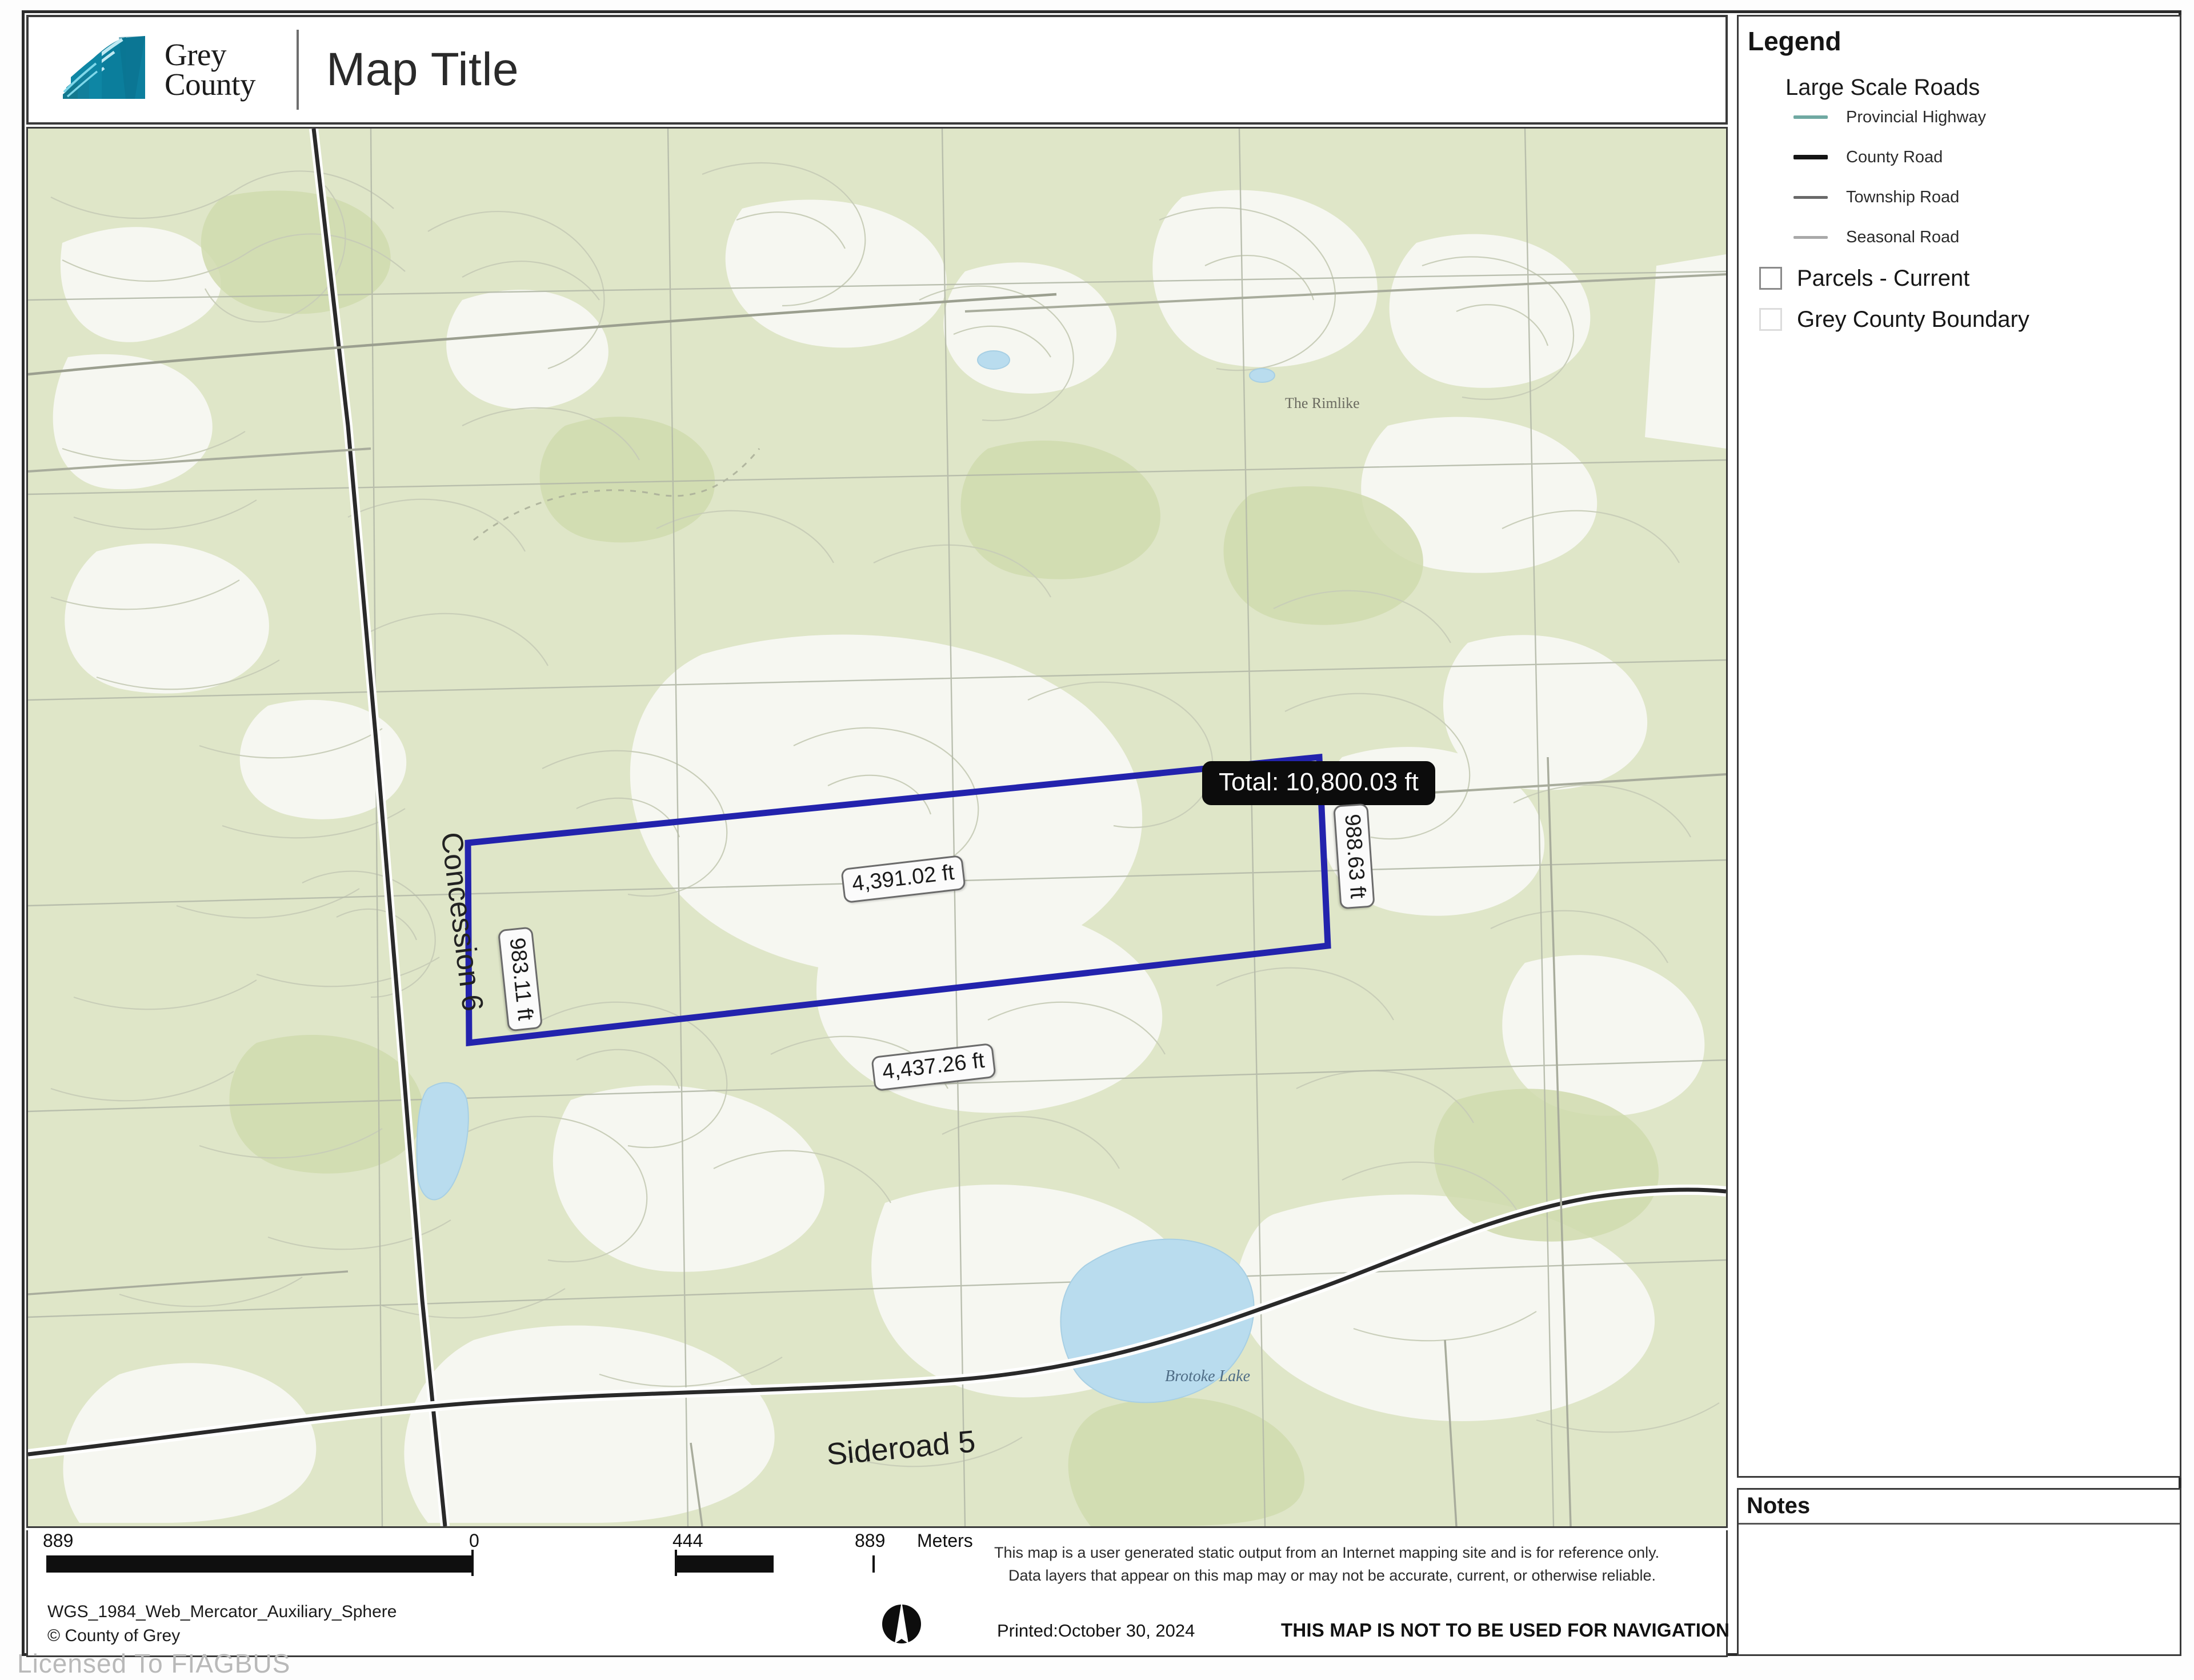 This screenshot has width=2194, height=1680. Describe the element at coordinates (902, 1622) in the screenshot. I see `north-arrow-icon` at that location.